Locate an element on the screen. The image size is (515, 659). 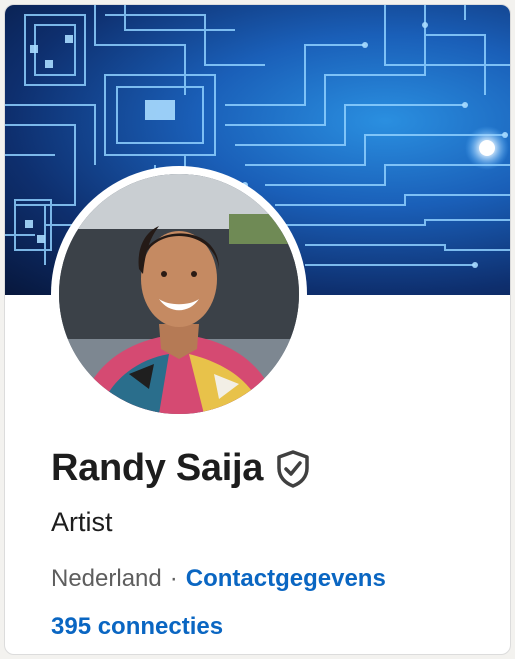
profile-headline: Artist is located at coordinates (82, 522).